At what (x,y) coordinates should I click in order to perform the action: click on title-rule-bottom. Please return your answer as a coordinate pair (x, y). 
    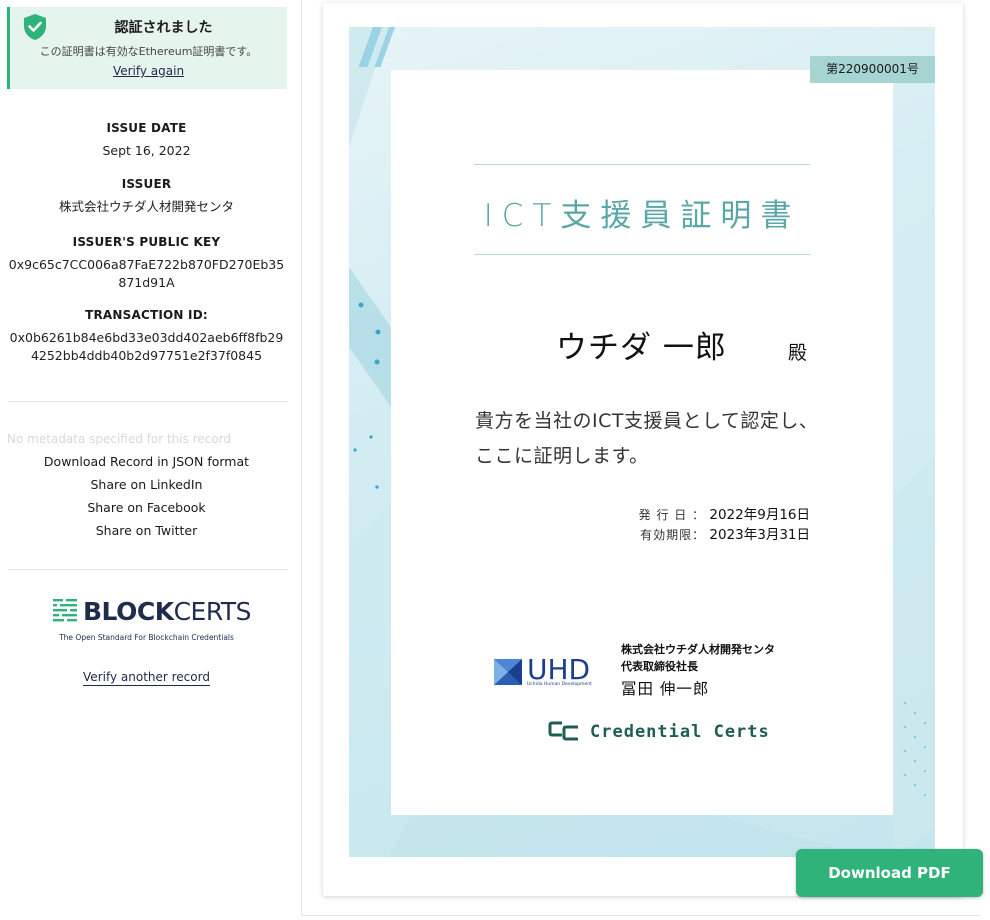
    Looking at the image, I should click on (642, 254).